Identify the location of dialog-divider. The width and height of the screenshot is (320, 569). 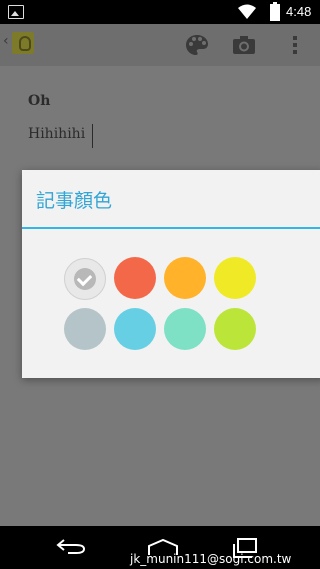
(171, 228).